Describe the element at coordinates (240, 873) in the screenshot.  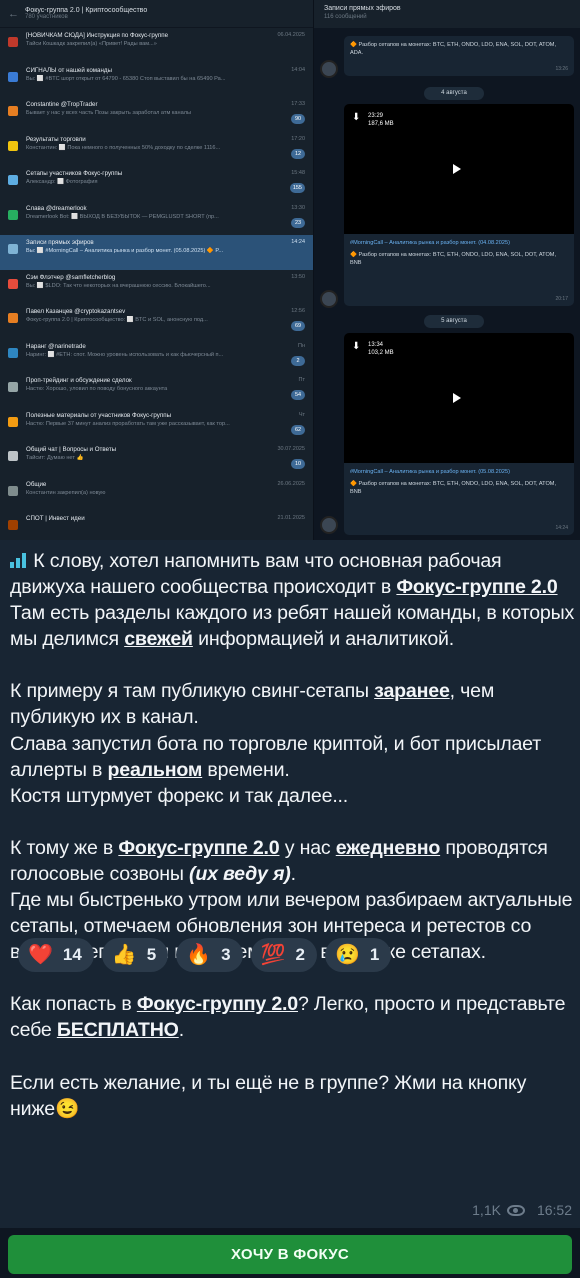
I see `text-italic: (их веду я)` at that location.